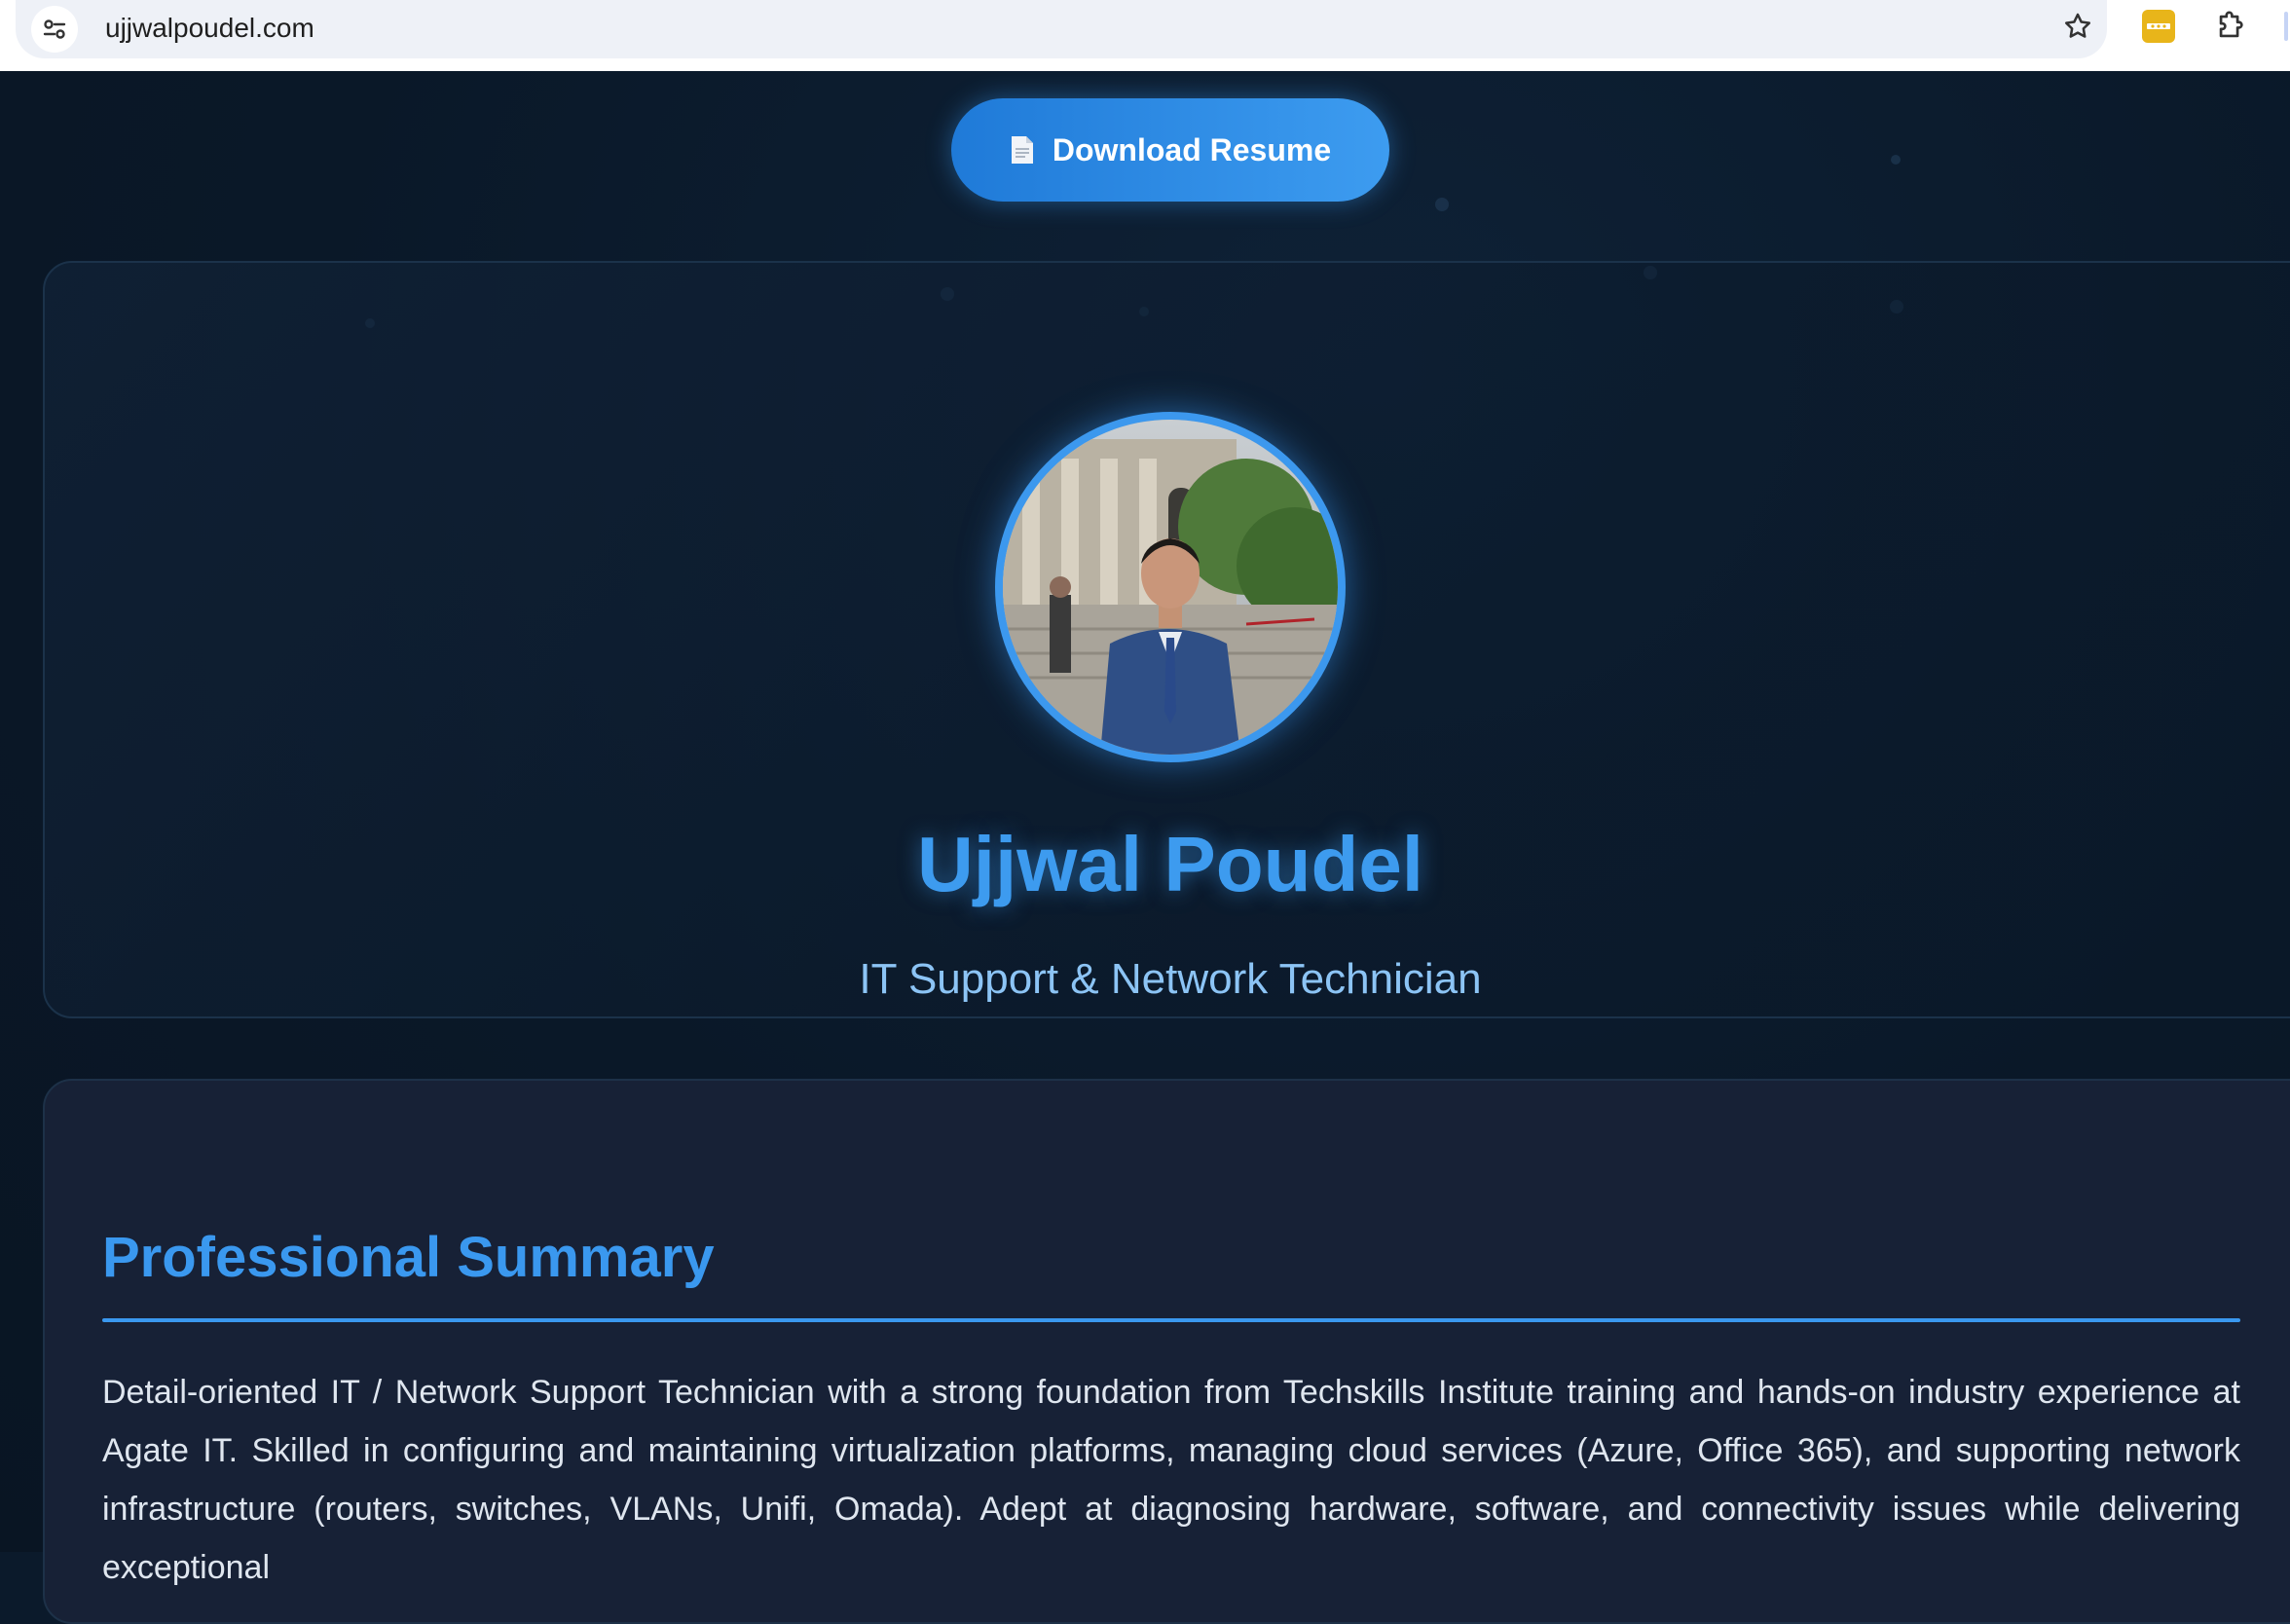 Image resolution: width=2290 pixels, height=1624 pixels. I want to click on document-icon, so click(1022, 150).